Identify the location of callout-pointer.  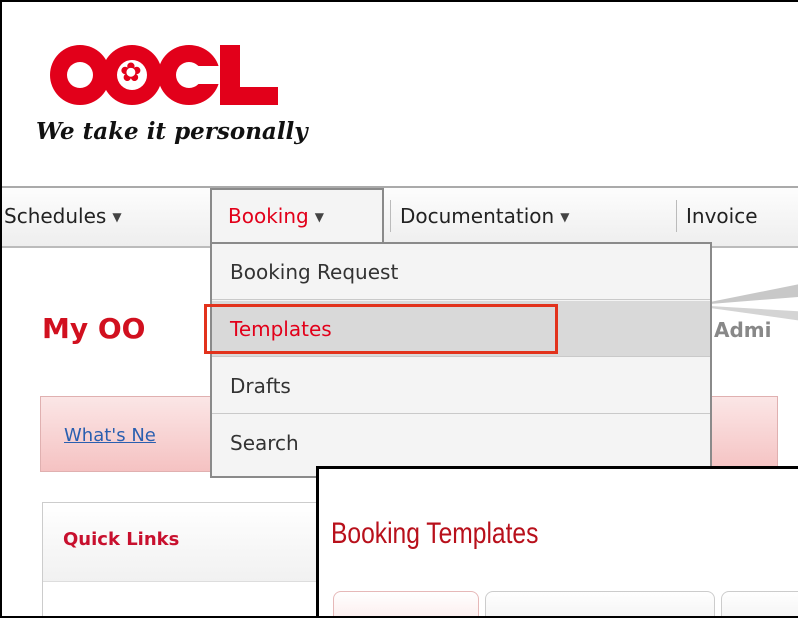
(754, 302).